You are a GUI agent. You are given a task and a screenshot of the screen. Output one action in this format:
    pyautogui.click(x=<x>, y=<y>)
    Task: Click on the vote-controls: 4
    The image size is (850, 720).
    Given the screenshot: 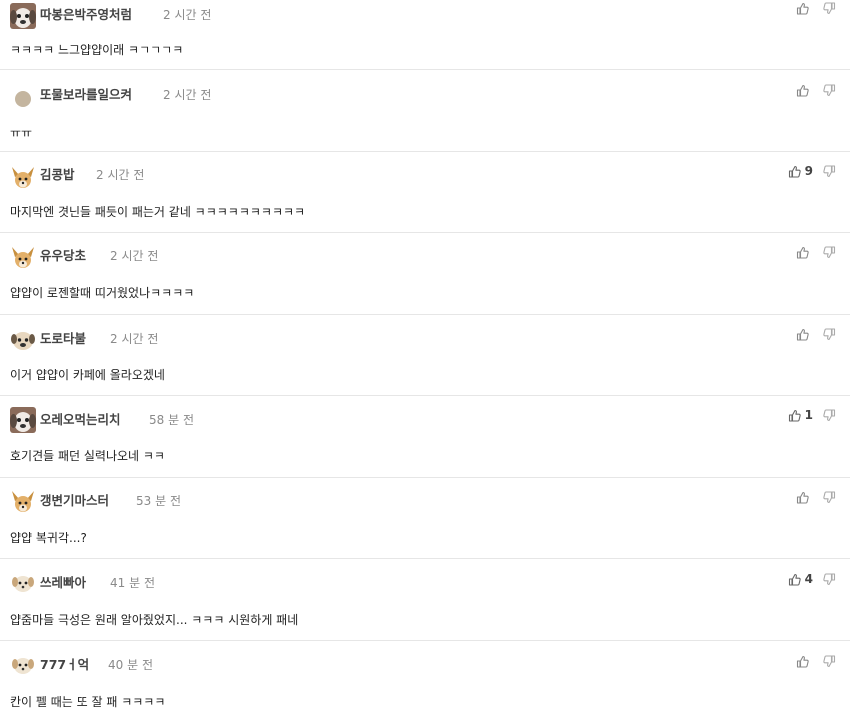 What is the action you would take?
    pyautogui.click(x=812, y=579)
    